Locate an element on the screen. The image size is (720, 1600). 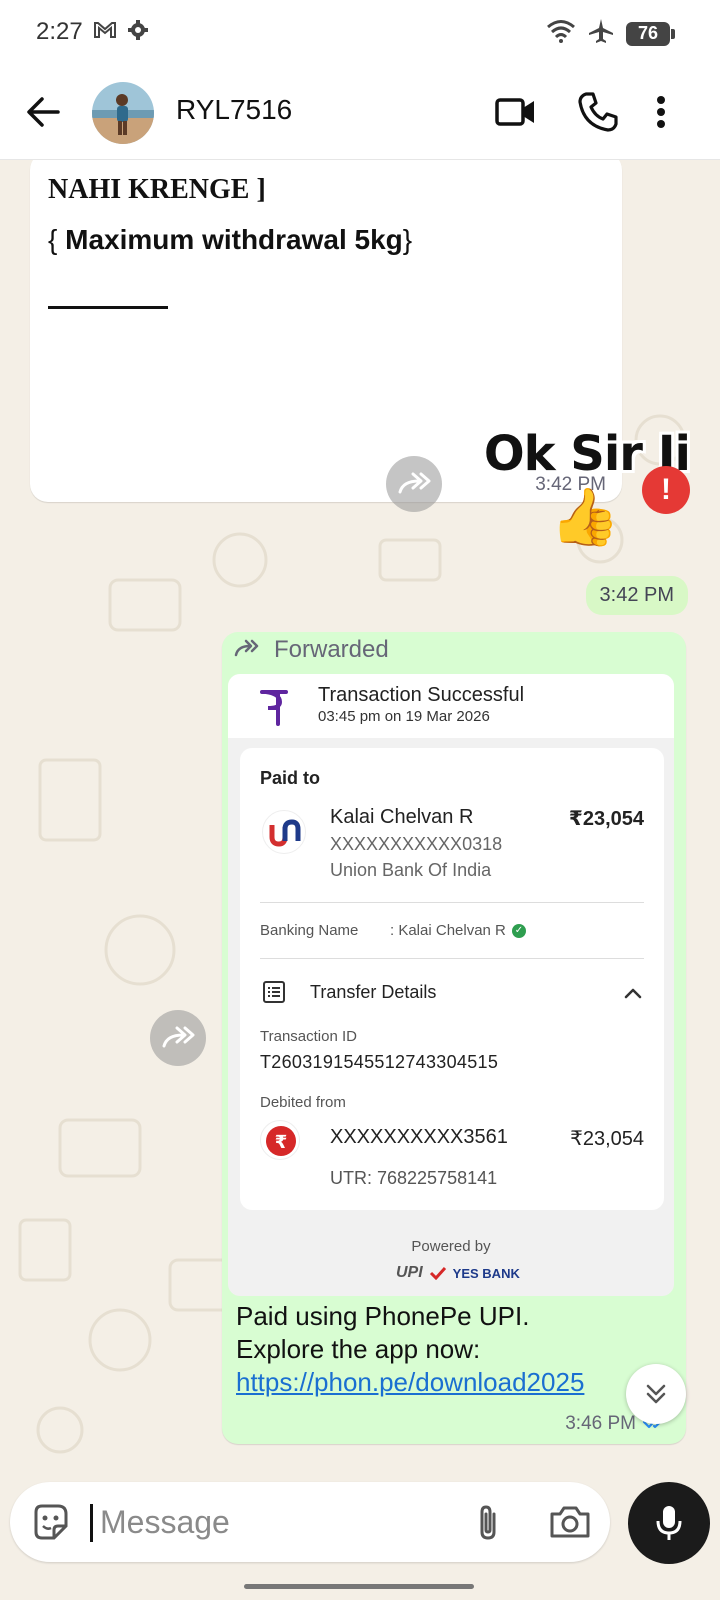
message-composer is located at coordinates (310, 1522).